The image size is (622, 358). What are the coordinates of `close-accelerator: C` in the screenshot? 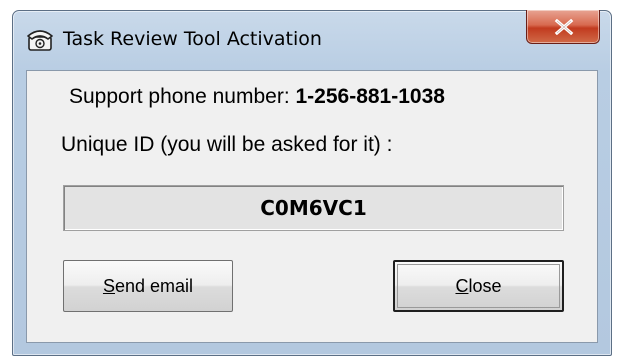 It's located at (462, 286).